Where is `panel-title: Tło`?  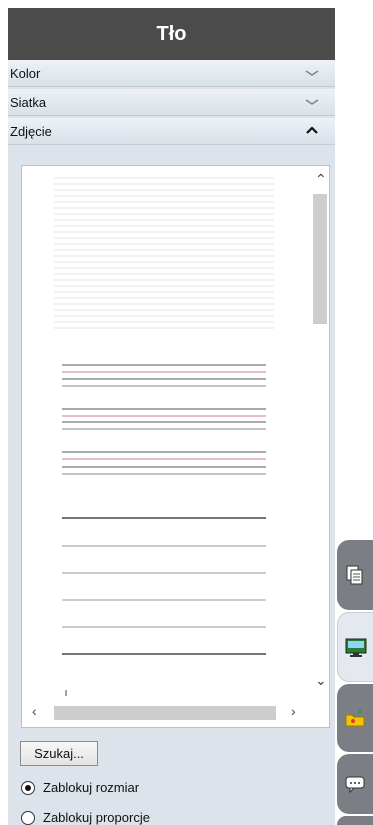 panel-title: Tło is located at coordinates (171, 34).